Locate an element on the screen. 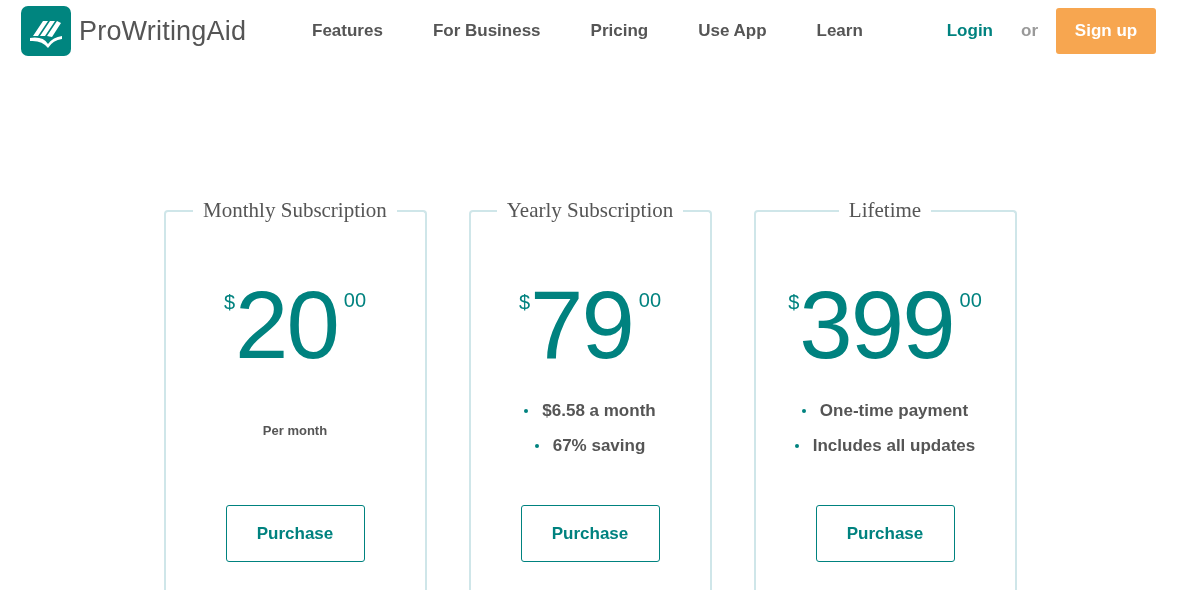 The width and height of the screenshot is (1180, 594). brand-name: ProWritingAid is located at coordinates (163, 31).